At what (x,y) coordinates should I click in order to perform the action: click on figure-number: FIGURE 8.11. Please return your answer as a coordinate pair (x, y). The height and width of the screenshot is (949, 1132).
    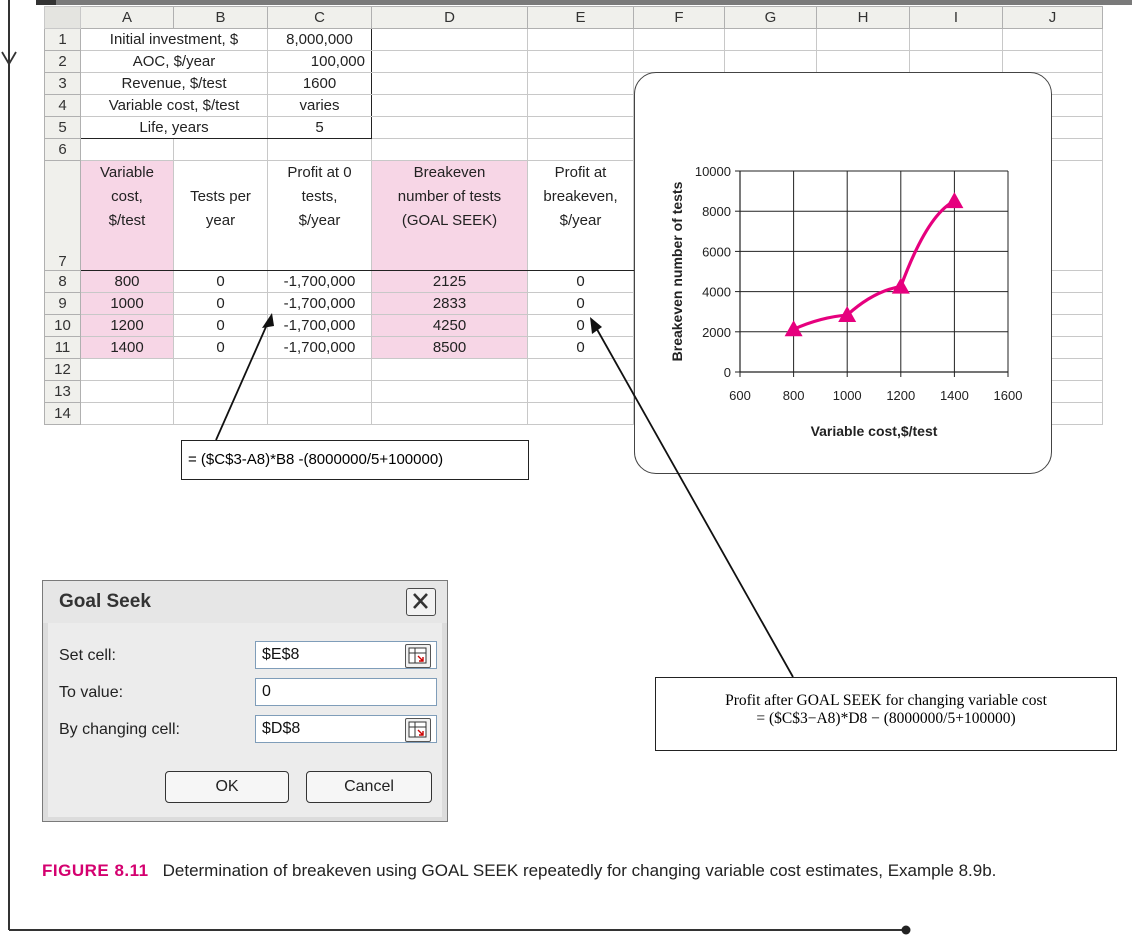
    Looking at the image, I should click on (95, 870).